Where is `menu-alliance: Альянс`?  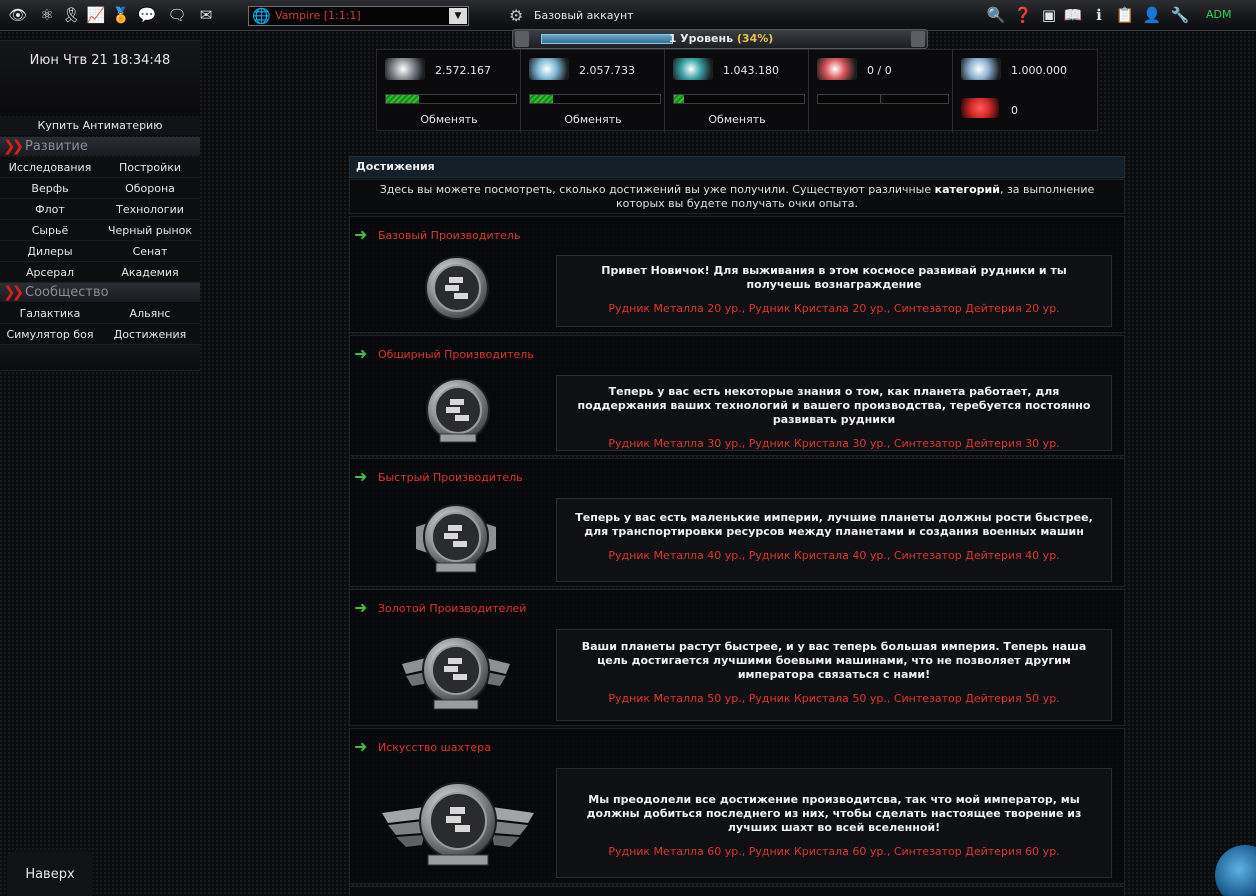 menu-alliance: Альянс is located at coordinates (150, 313).